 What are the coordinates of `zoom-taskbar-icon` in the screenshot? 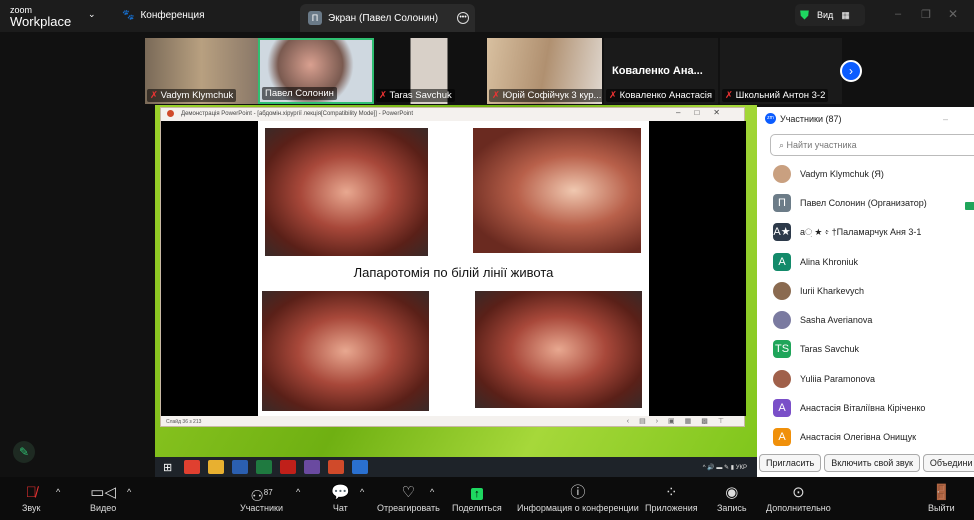 It's located at (360, 467).